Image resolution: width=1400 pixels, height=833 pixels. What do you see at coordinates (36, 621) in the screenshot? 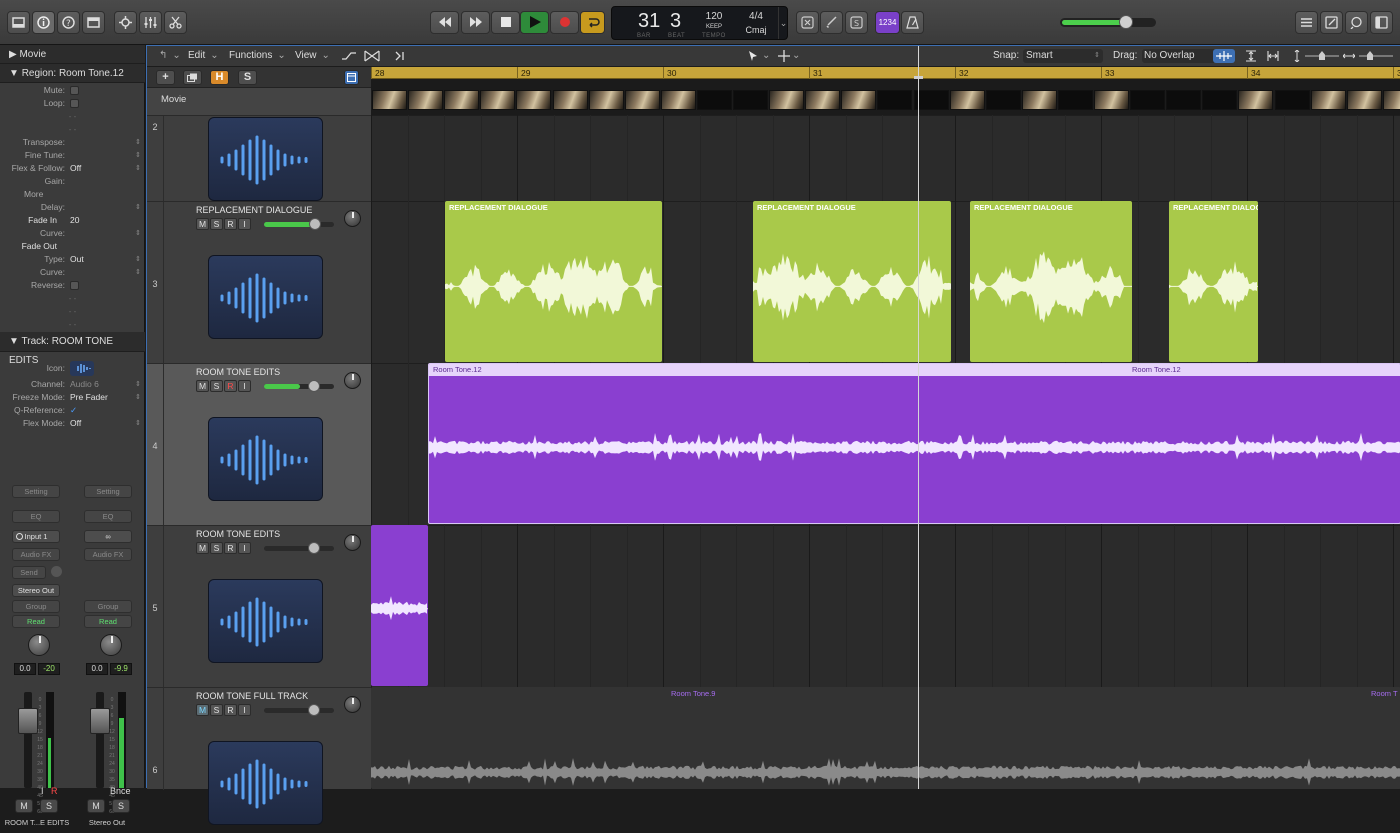
I see `automation-mode: Read` at bounding box center [36, 621].